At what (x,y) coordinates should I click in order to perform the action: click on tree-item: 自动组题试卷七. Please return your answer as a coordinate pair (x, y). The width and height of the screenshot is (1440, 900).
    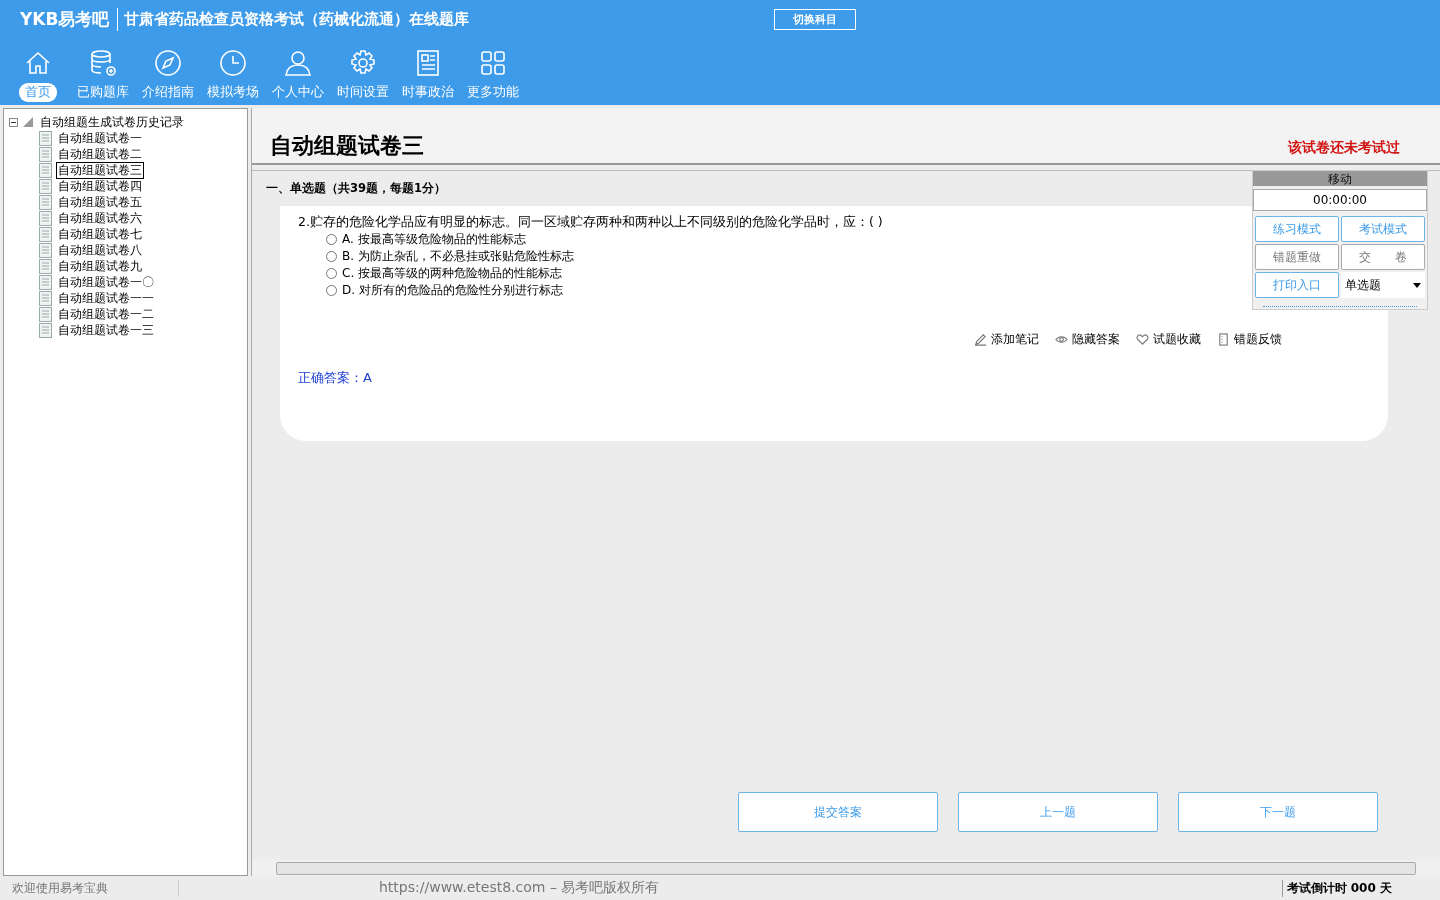
    Looking at the image, I should click on (100, 234).